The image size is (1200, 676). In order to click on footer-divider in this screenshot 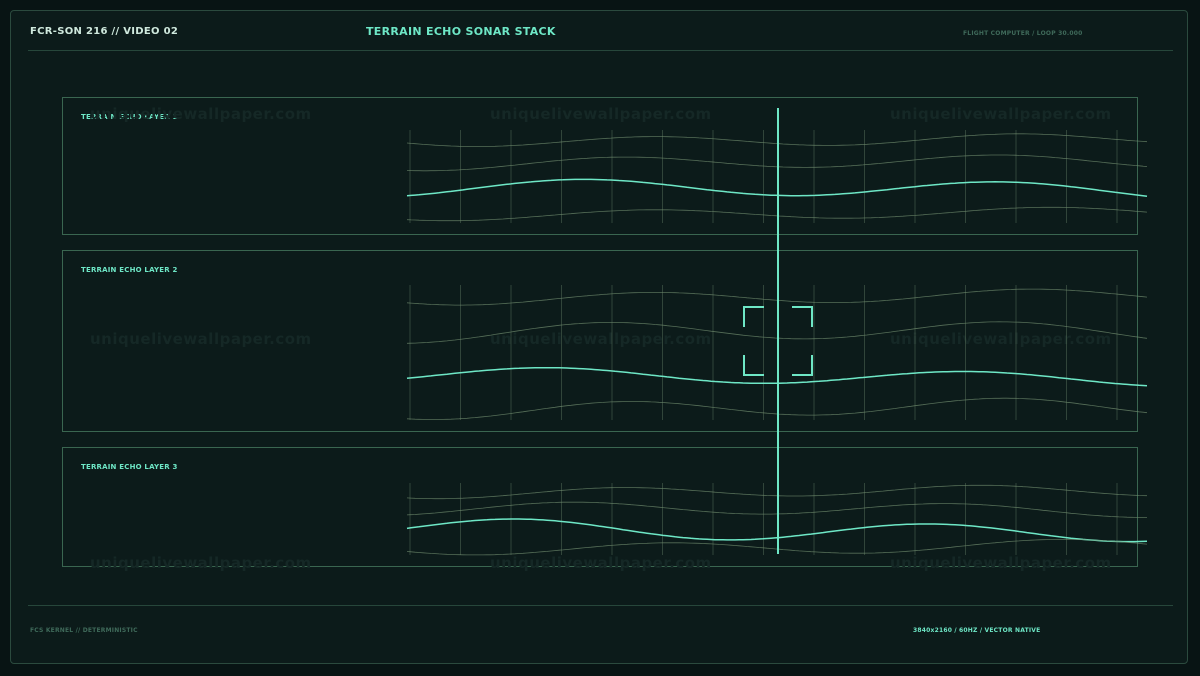, I will do `click(600, 605)`.